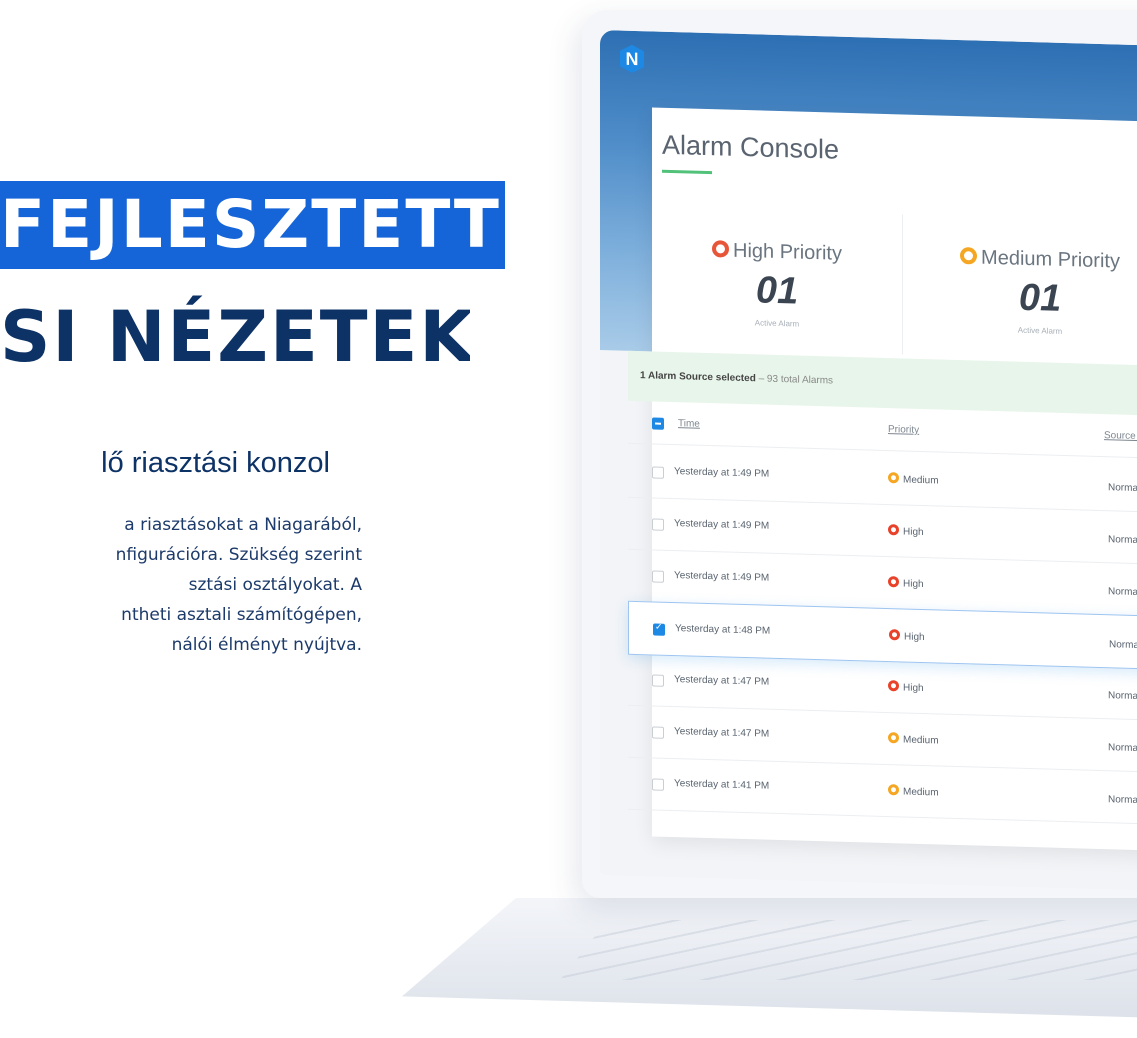 This screenshot has height=1038, width=1137. Describe the element at coordinates (723, 630) in the screenshot. I see `row-time: Yesterday at 1:48 PM` at that location.